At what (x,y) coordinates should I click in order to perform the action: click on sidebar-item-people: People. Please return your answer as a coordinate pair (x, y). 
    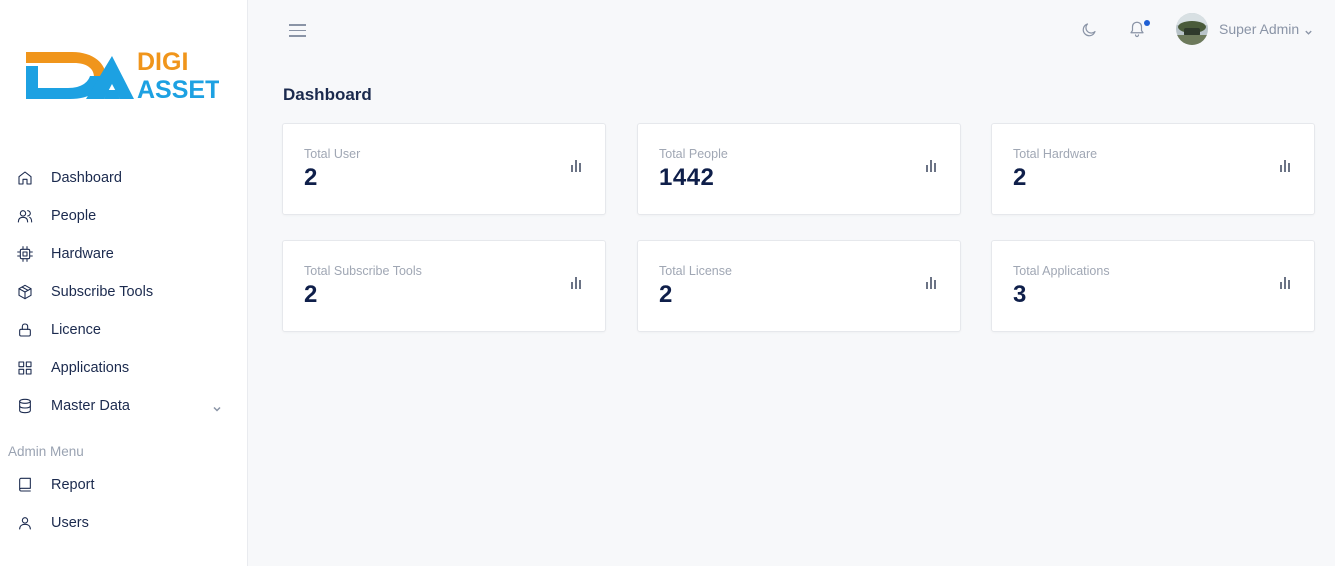
    Looking at the image, I should click on (124, 216).